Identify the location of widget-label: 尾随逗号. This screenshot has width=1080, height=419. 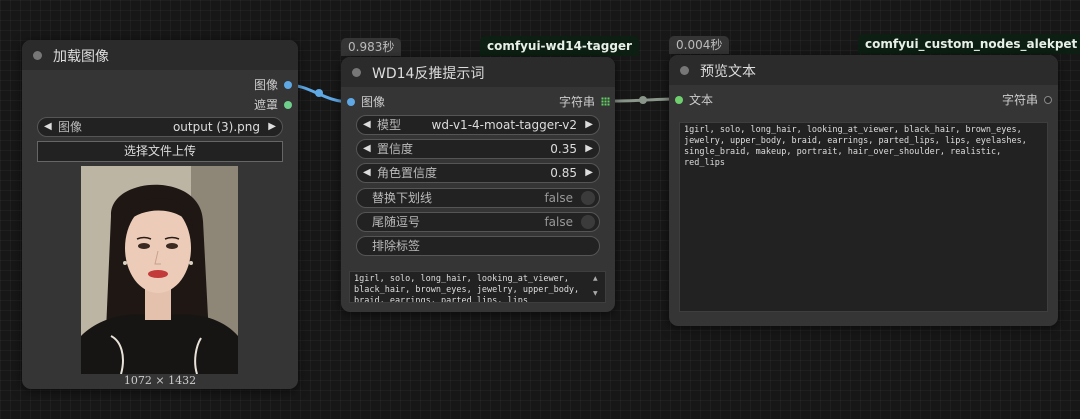
(396, 222).